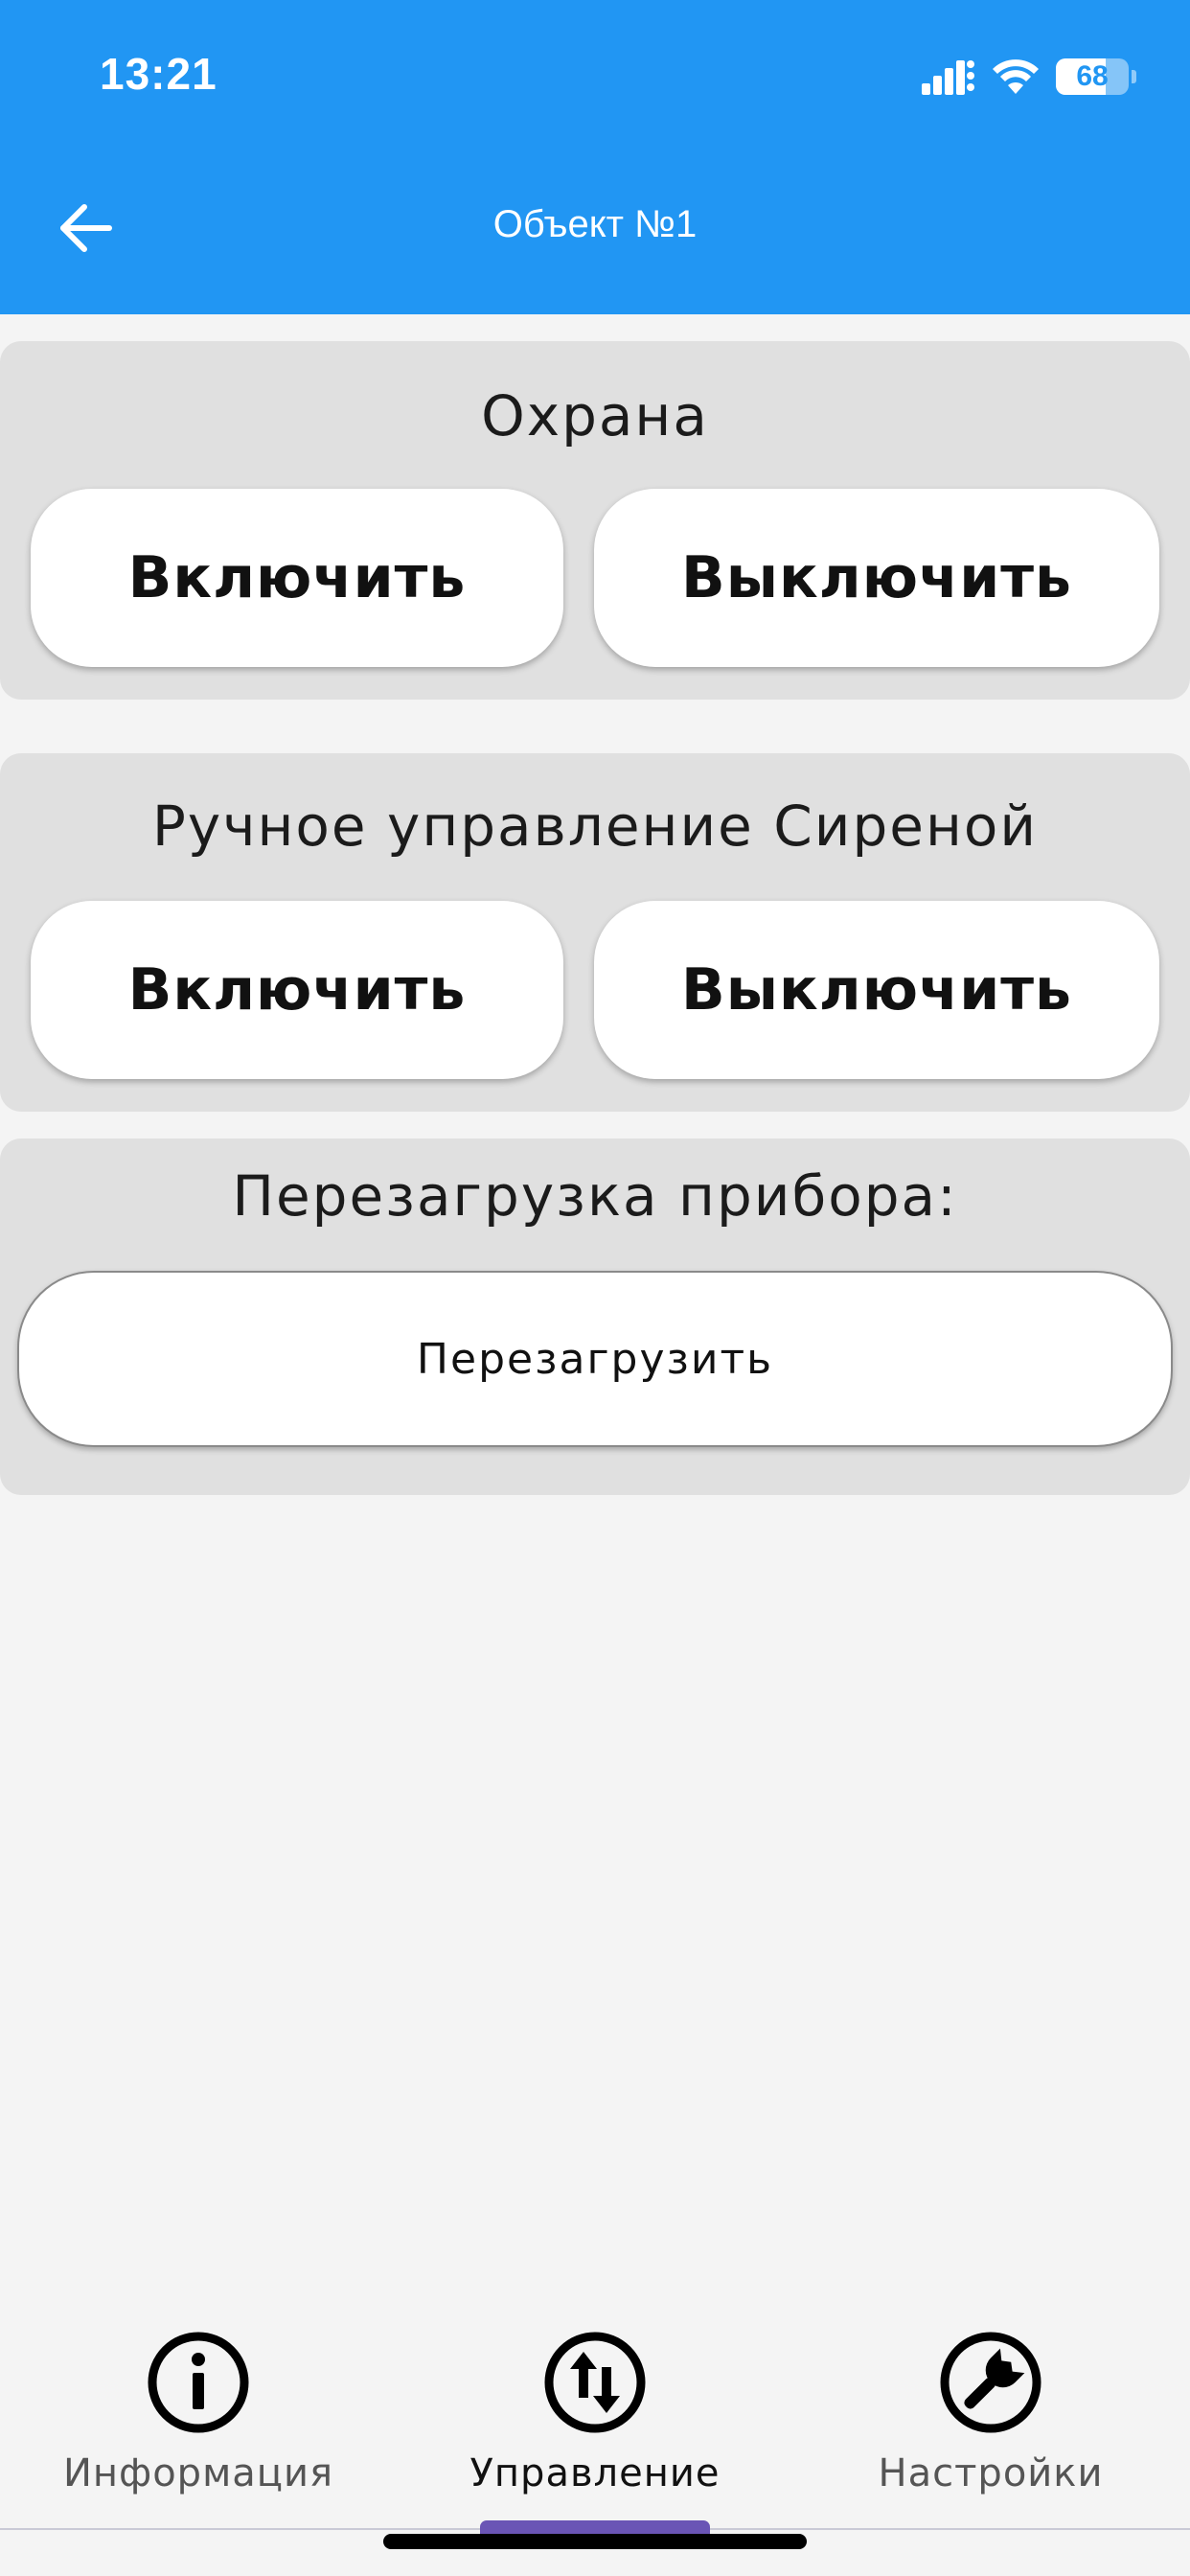 The image size is (1190, 2576). What do you see at coordinates (876, 578) in the screenshot?
I see `security-off-button: Выключить` at bounding box center [876, 578].